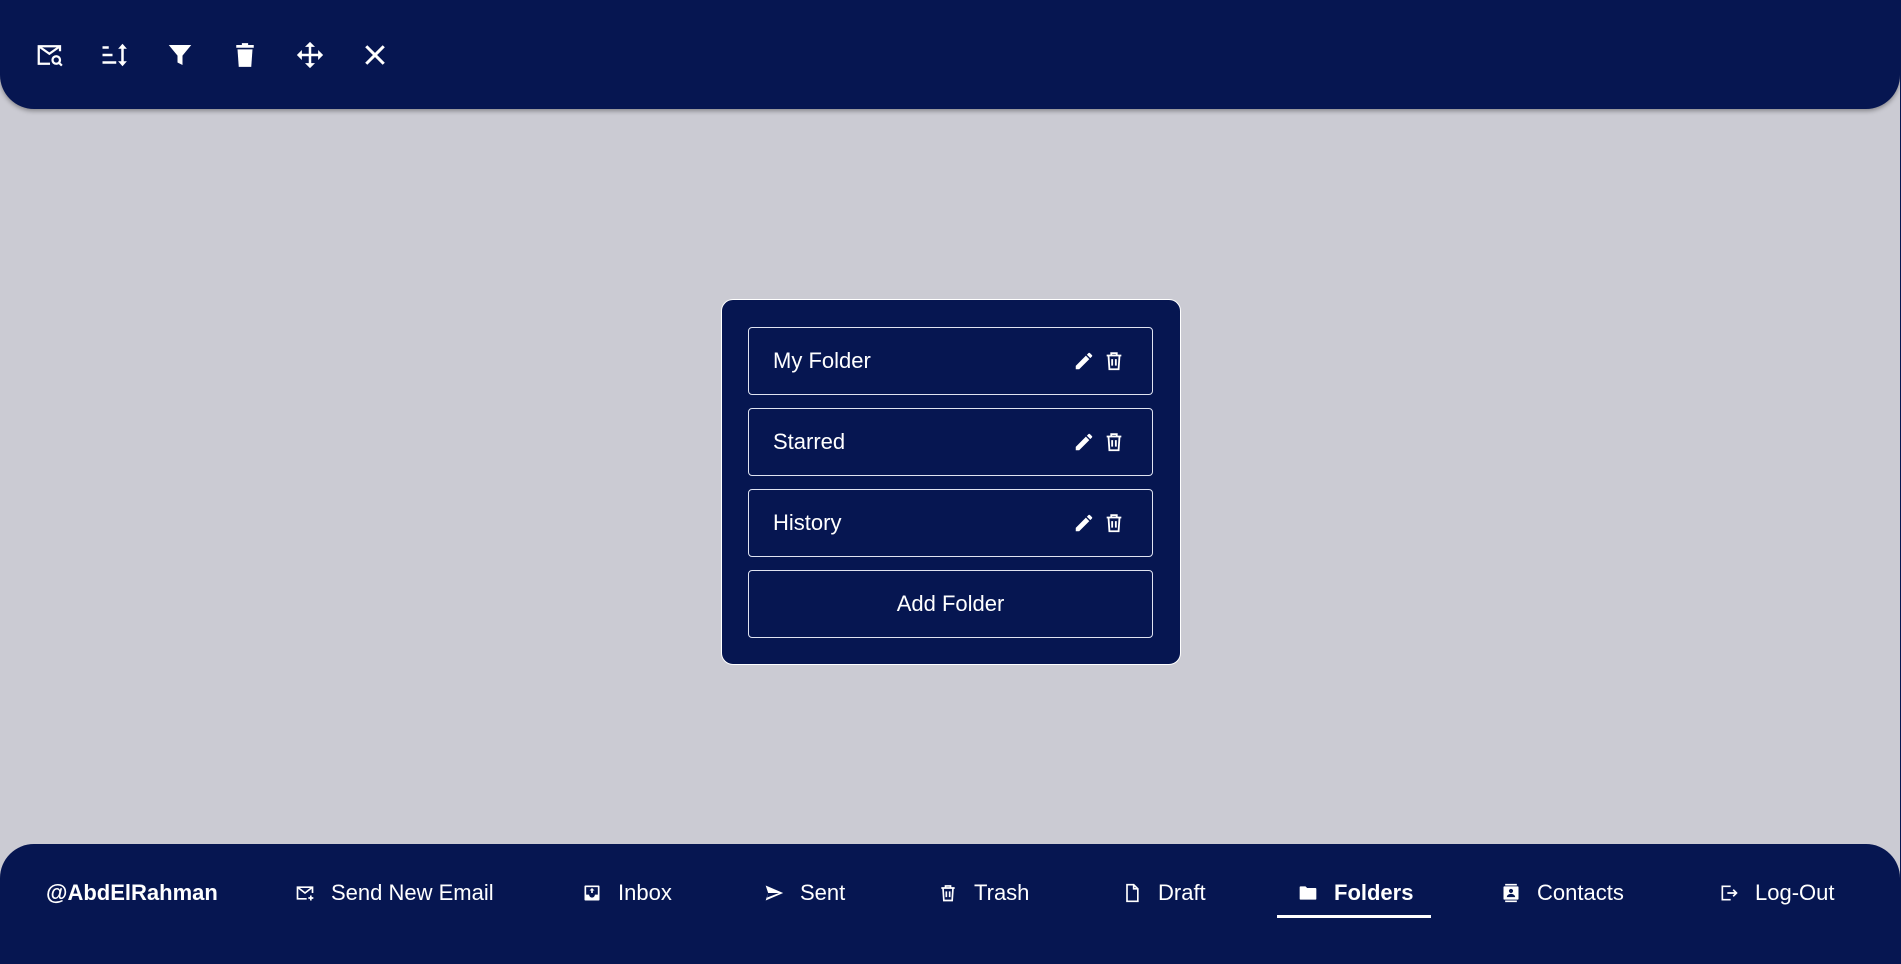 This screenshot has width=1901, height=964. Describe the element at coordinates (1729, 893) in the screenshot. I see `logout-icon` at that location.